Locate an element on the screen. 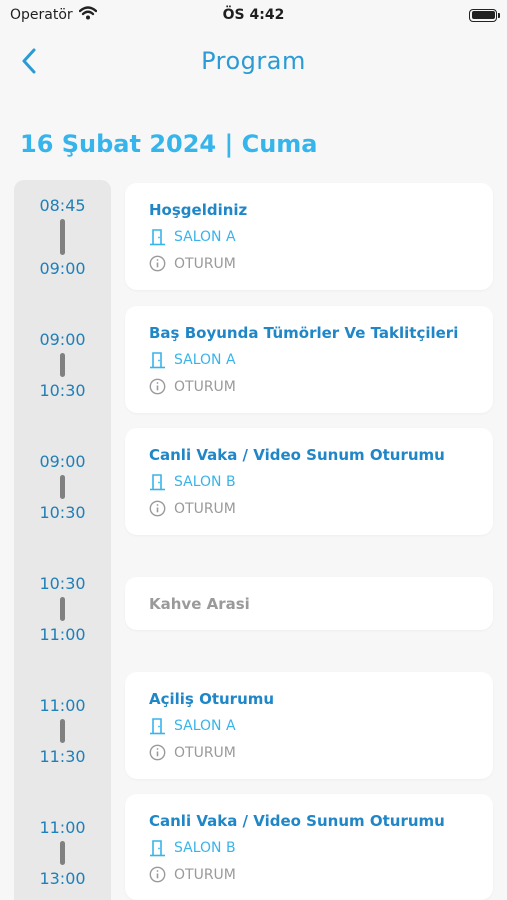 This screenshot has width=507, height=900. time-range: 08:45 09:00 is located at coordinates (62, 237).